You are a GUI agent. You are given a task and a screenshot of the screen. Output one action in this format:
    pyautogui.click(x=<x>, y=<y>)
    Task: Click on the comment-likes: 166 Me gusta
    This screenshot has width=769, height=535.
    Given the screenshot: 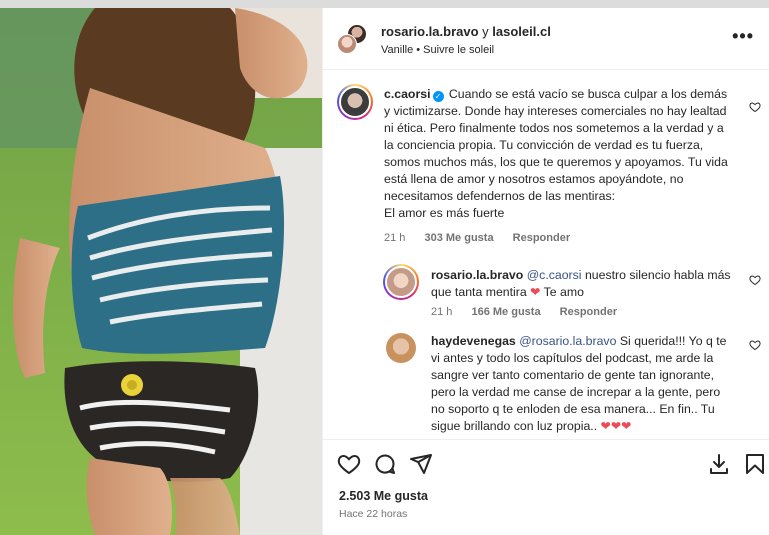 What is the action you would take?
    pyautogui.click(x=505, y=312)
    